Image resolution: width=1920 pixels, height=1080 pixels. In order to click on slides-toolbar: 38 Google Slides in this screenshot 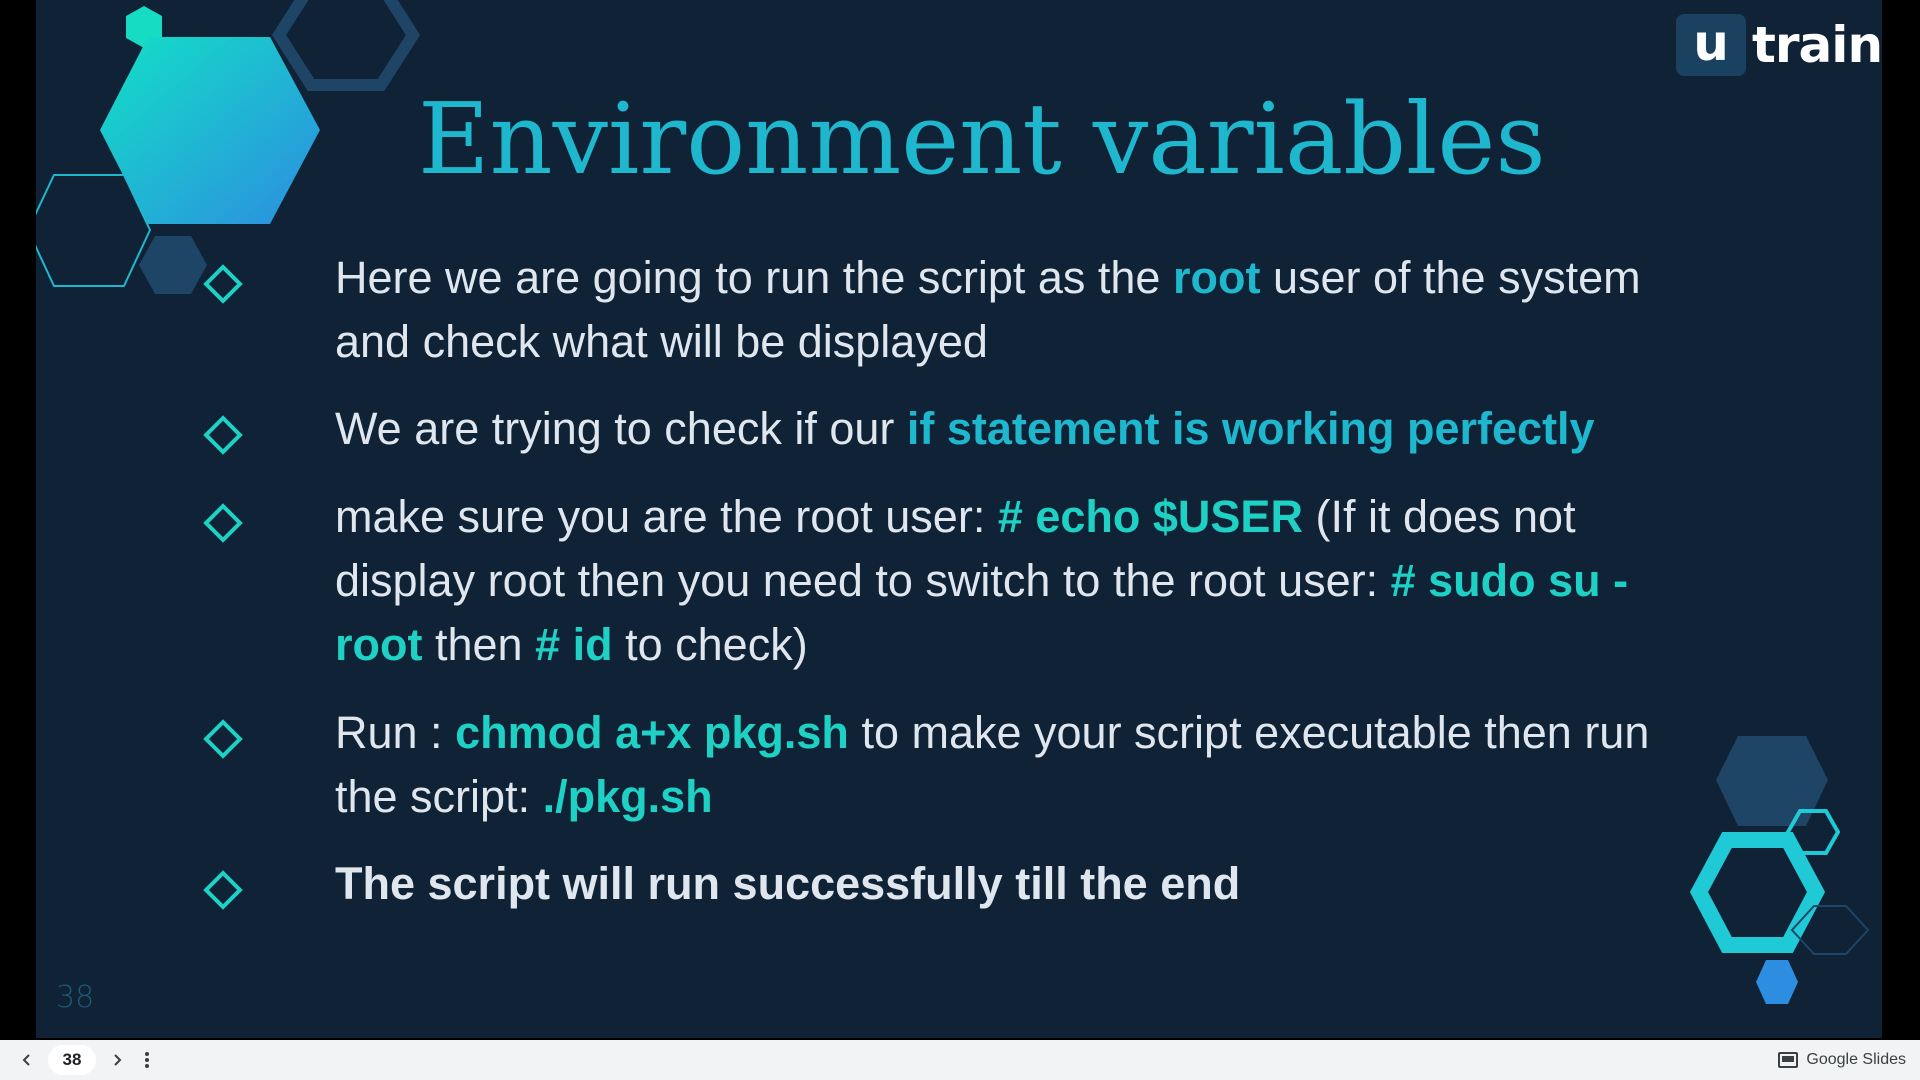, I will do `click(960, 1060)`.